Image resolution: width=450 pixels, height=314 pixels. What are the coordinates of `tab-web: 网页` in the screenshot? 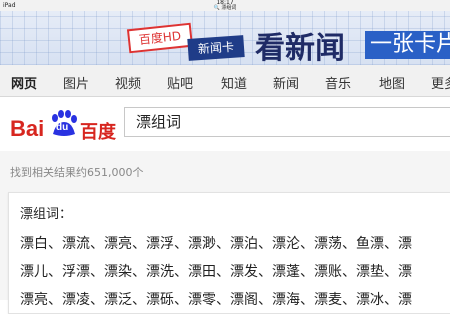 It's located at (24, 82).